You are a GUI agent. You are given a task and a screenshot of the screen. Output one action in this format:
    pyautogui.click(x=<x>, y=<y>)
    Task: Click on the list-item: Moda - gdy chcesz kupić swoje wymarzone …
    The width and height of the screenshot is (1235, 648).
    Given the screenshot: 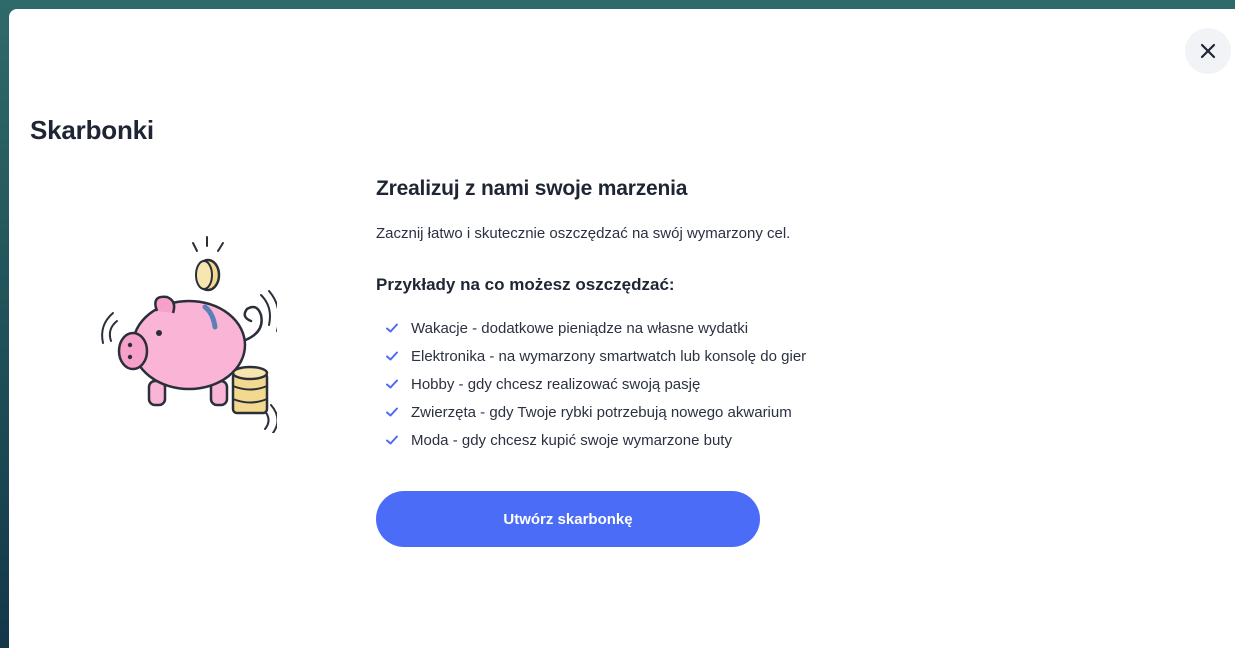 What is the action you would take?
    pyautogui.click(x=656, y=440)
    